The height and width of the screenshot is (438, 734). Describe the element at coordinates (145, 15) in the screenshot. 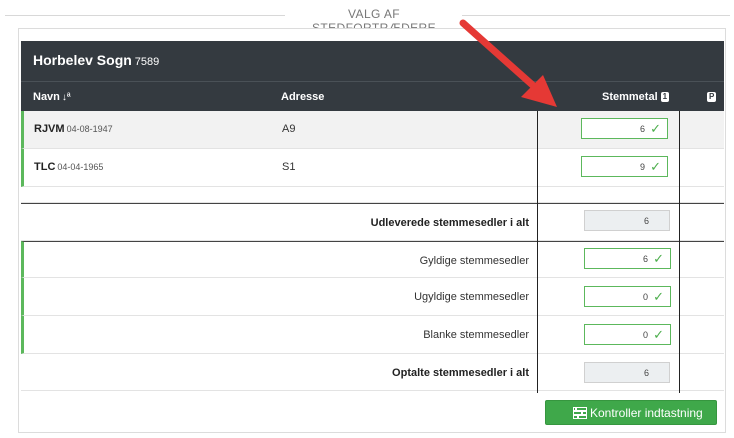

I see `legend-divider-left` at that location.